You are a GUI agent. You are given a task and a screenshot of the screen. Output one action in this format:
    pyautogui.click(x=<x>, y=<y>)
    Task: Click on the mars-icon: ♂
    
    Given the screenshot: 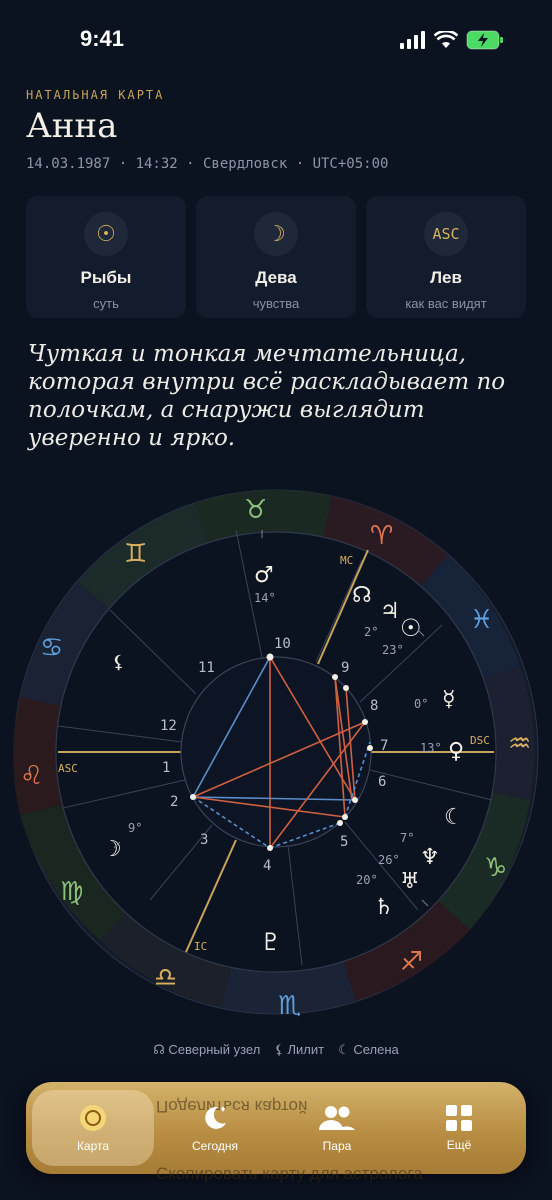 What is the action you would take?
    pyautogui.click(x=264, y=575)
    